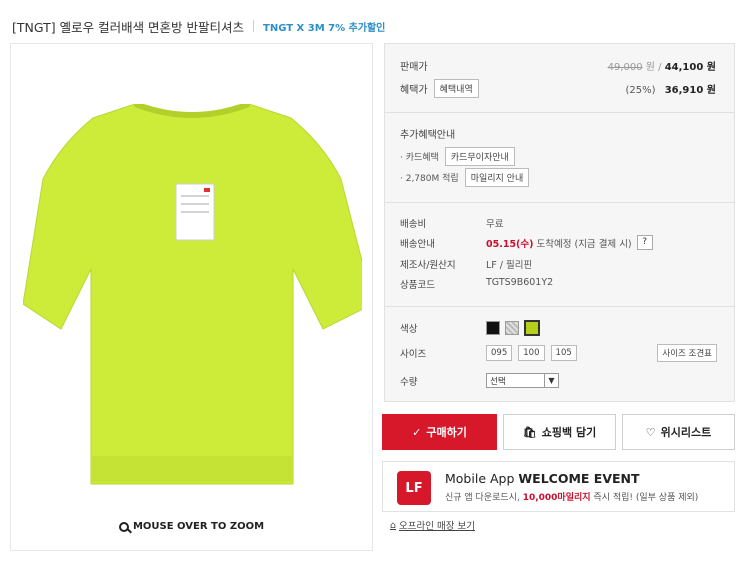 The image size is (750, 564). I want to click on original-price: 49,000, so click(625, 67).